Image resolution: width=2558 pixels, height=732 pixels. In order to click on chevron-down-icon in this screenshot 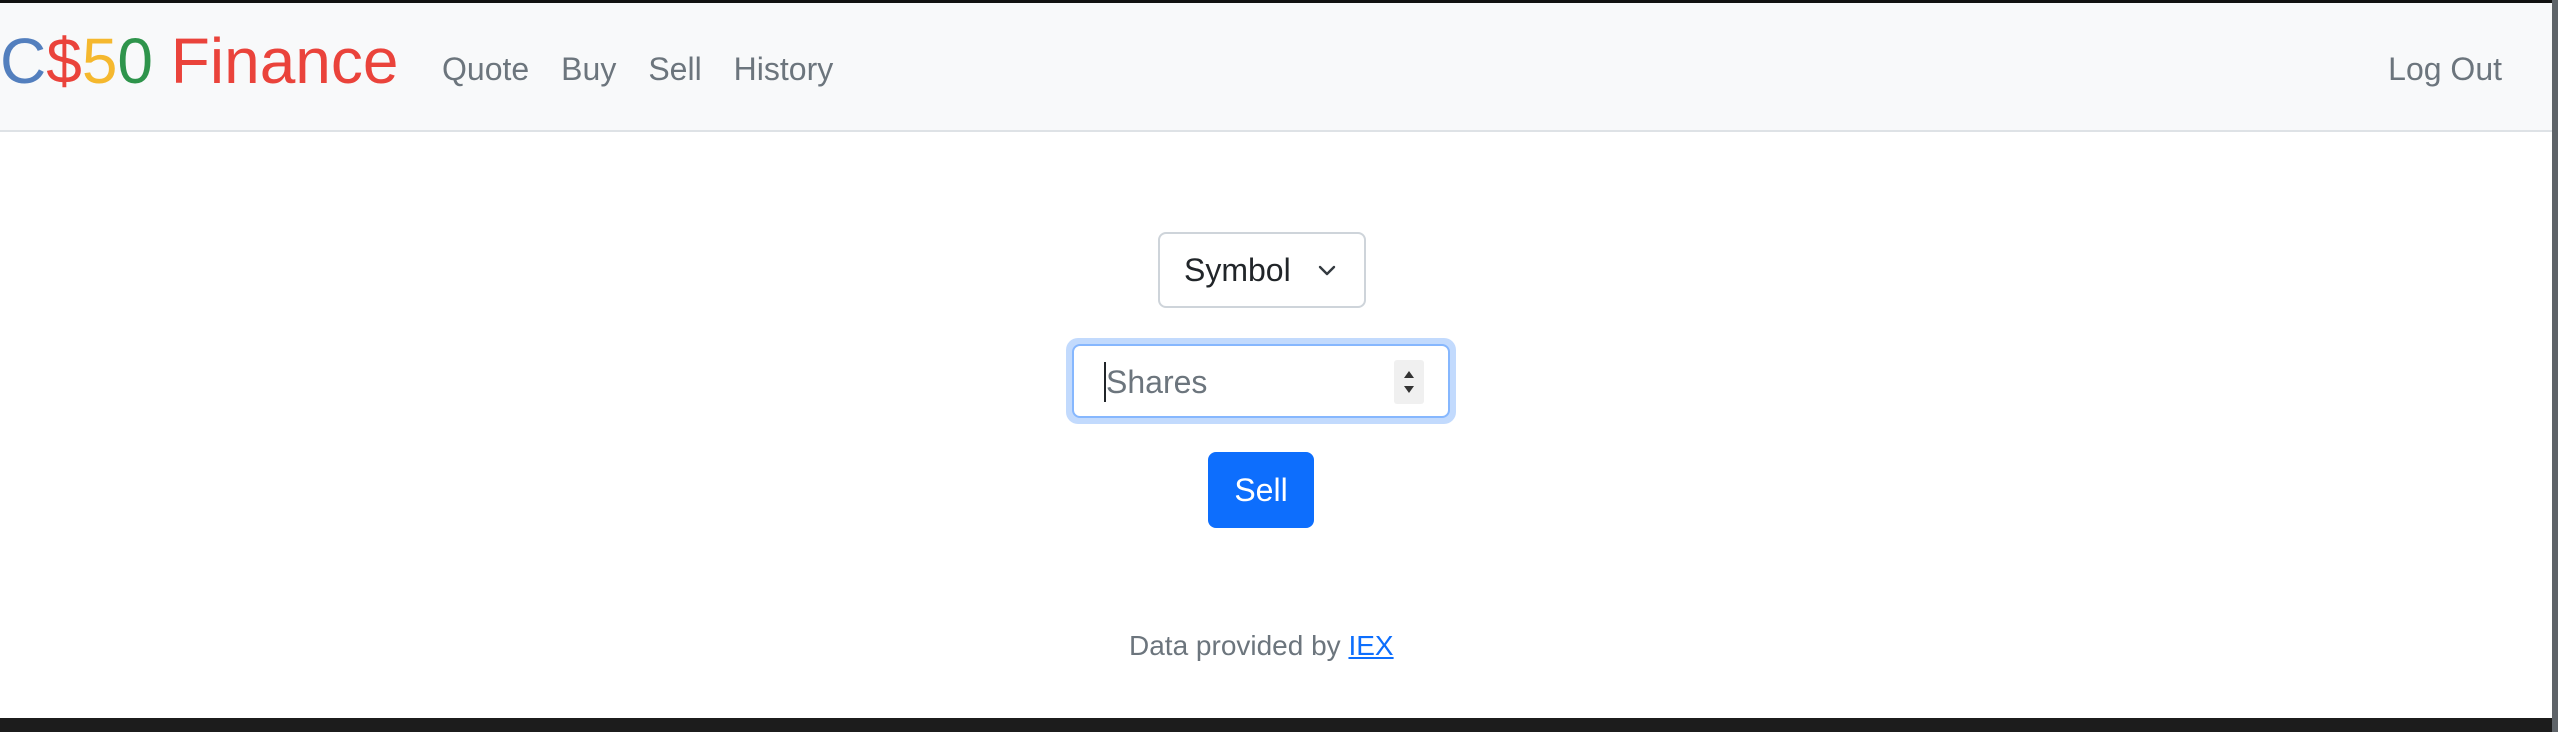, I will do `click(1327, 270)`.